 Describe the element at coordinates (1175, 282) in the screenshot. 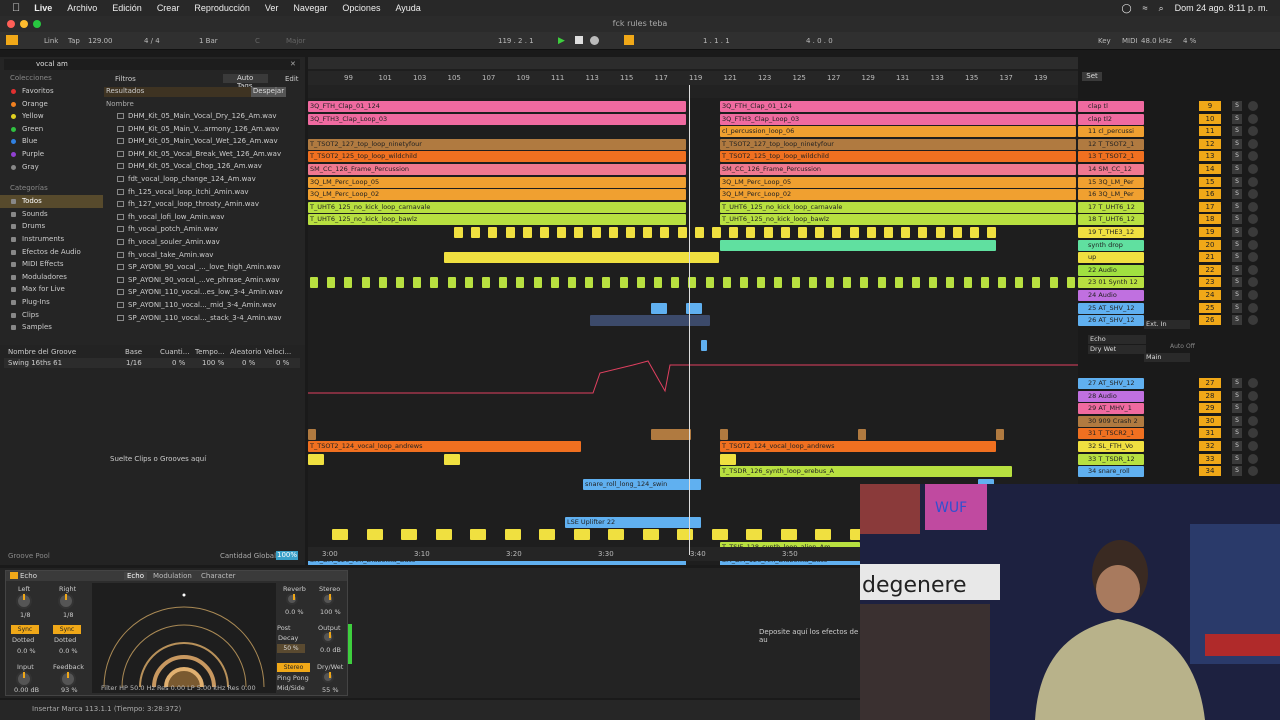

I see `track-header: 23 01 Synth 12 23 S` at that location.